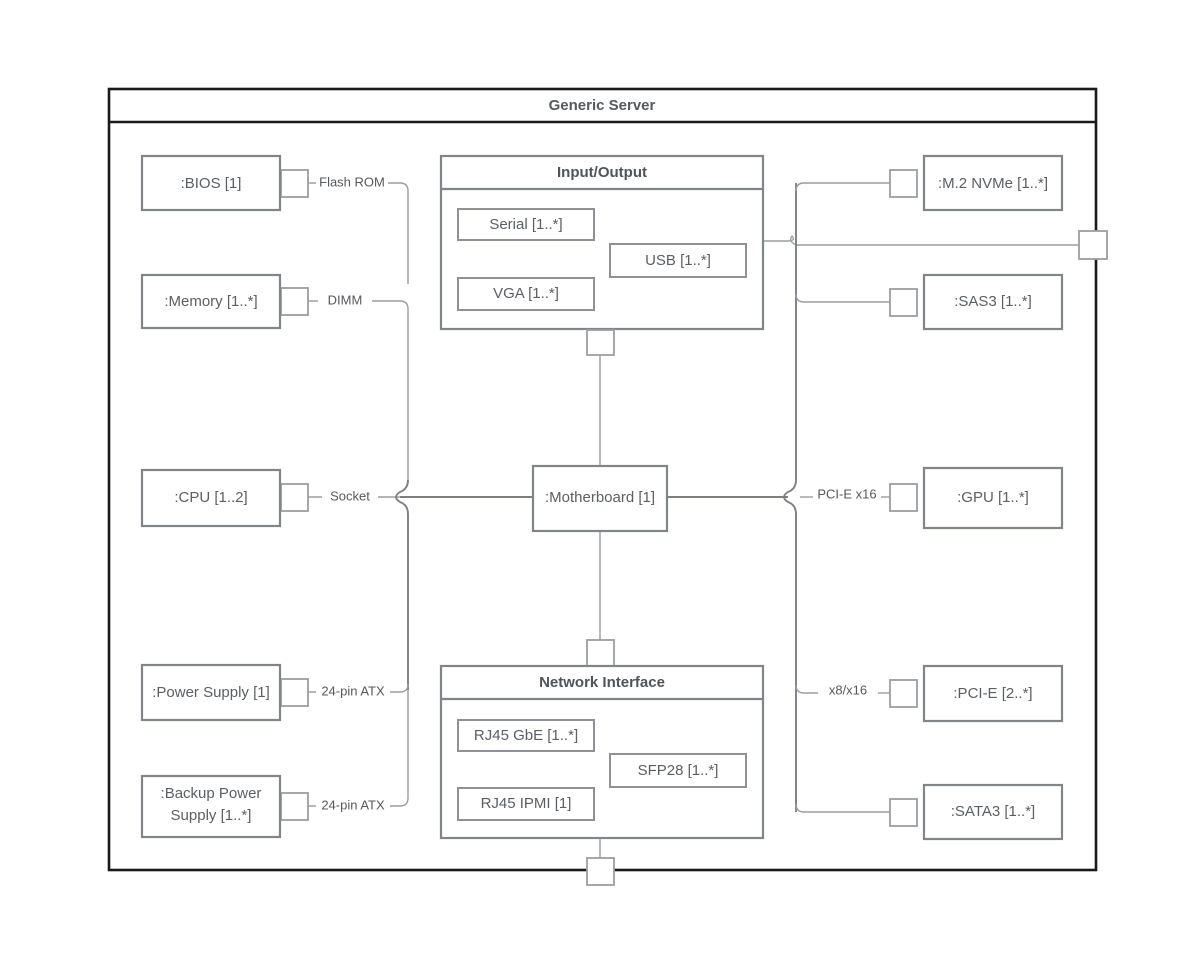 This screenshot has height=980, width=1200. I want to click on connector-label-socket: Socket, so click(350, 495).